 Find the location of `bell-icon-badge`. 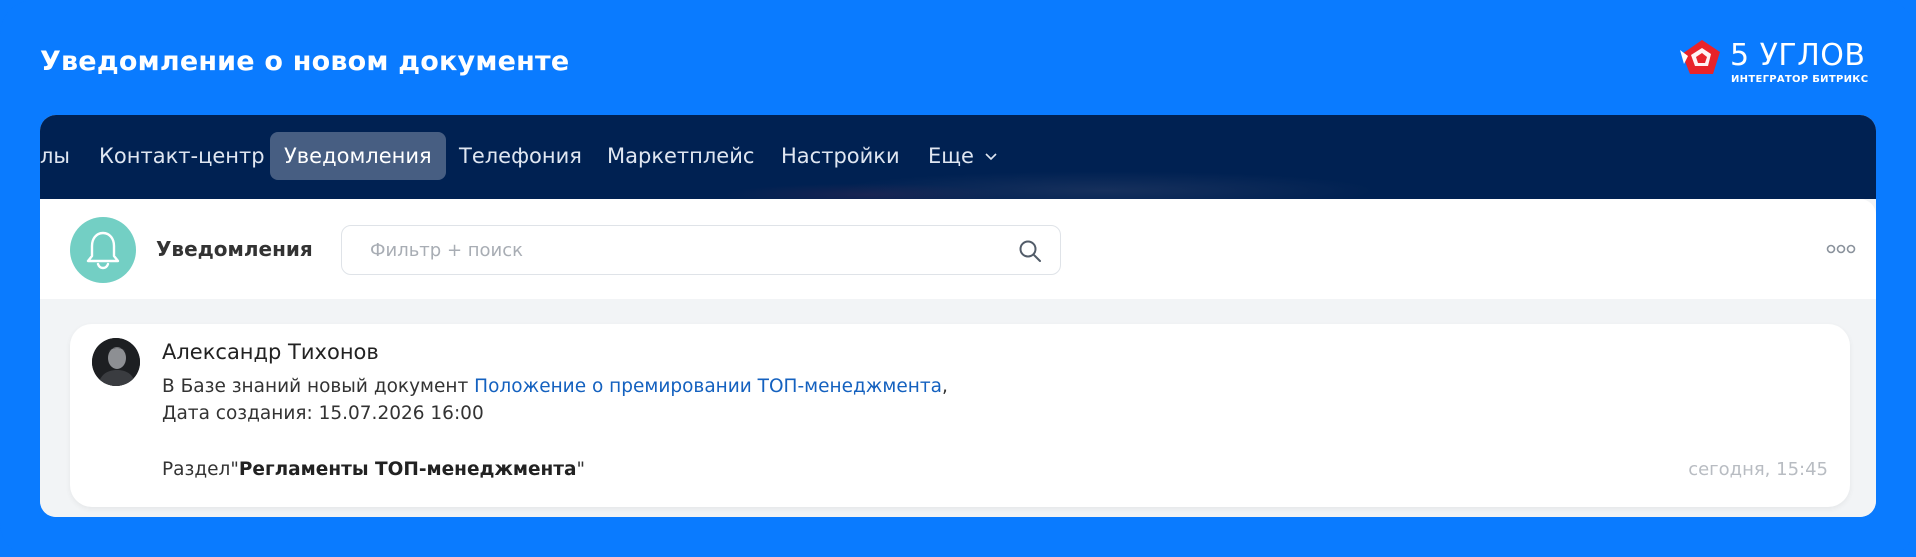

bell-icon-badge is located at coordinates (103, 250).